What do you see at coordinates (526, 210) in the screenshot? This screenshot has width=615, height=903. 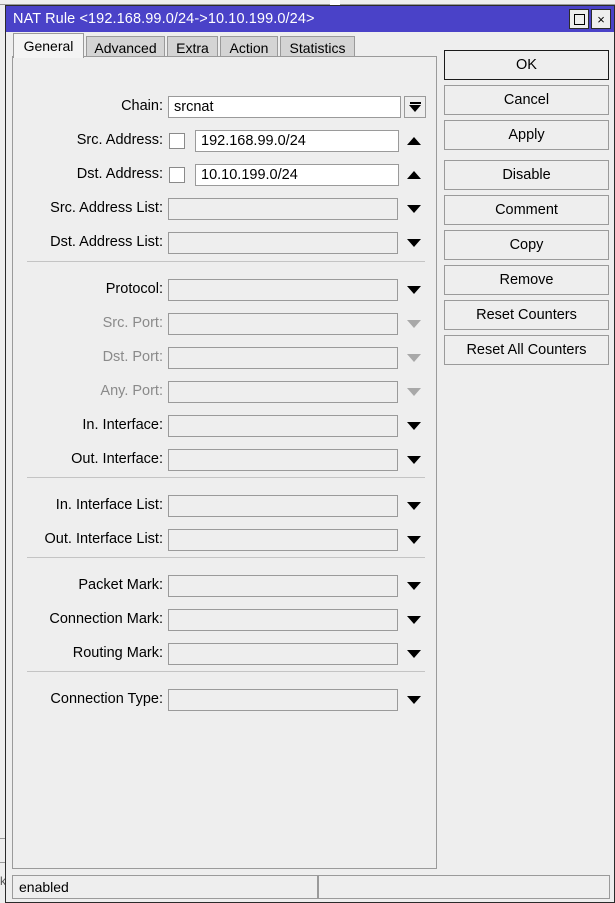 I see `comment-button: Comment` at bounding box center [526, 210].